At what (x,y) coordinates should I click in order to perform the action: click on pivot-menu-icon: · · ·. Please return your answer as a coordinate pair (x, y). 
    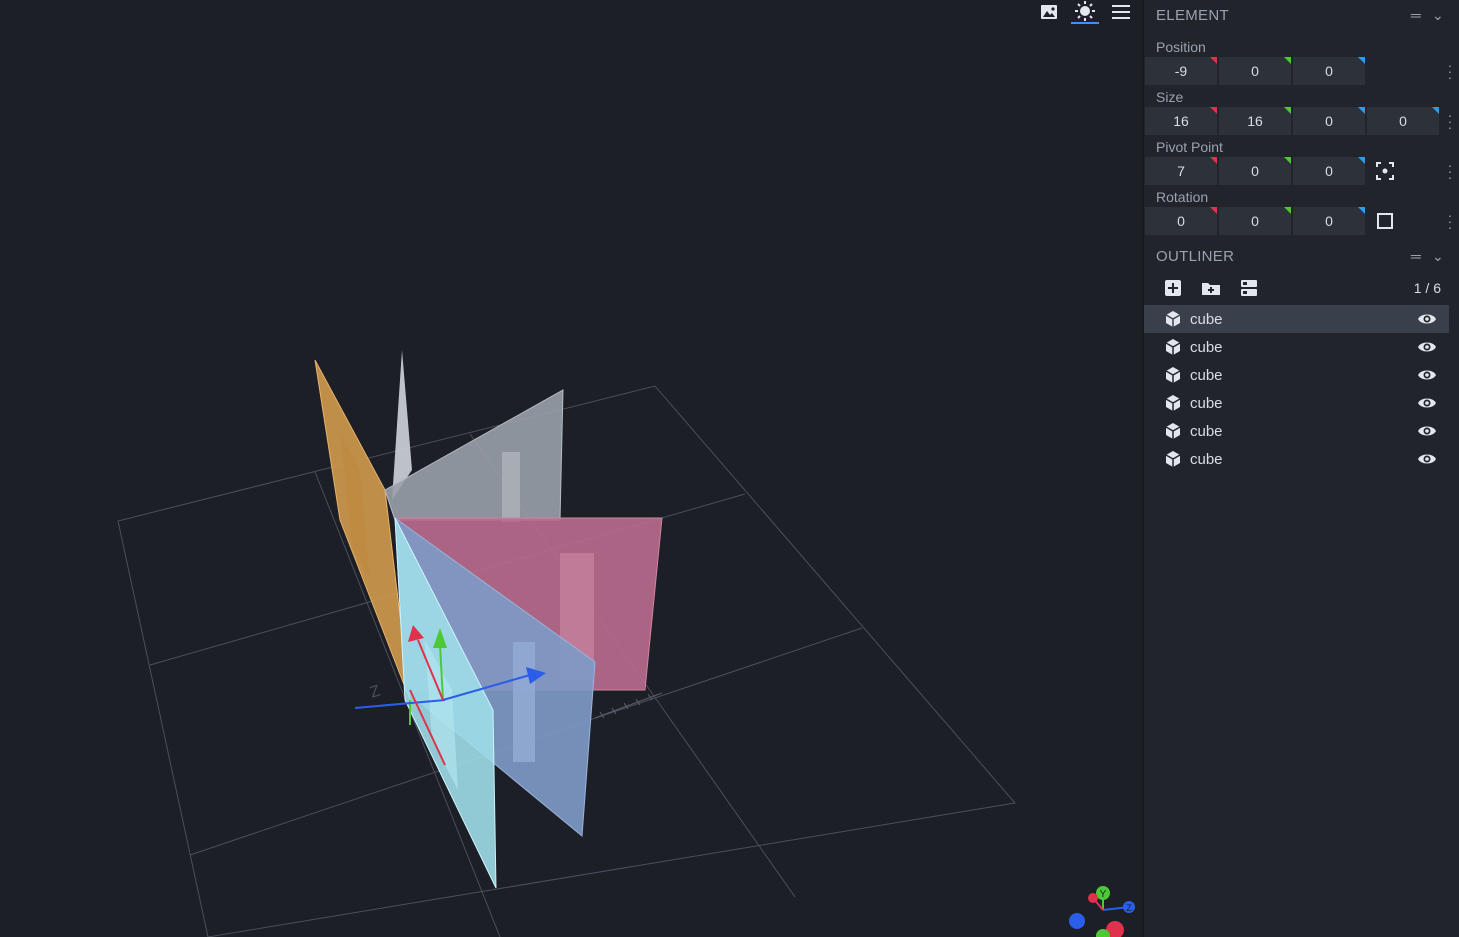
    Looking at the image, I should click on (1450, 171).